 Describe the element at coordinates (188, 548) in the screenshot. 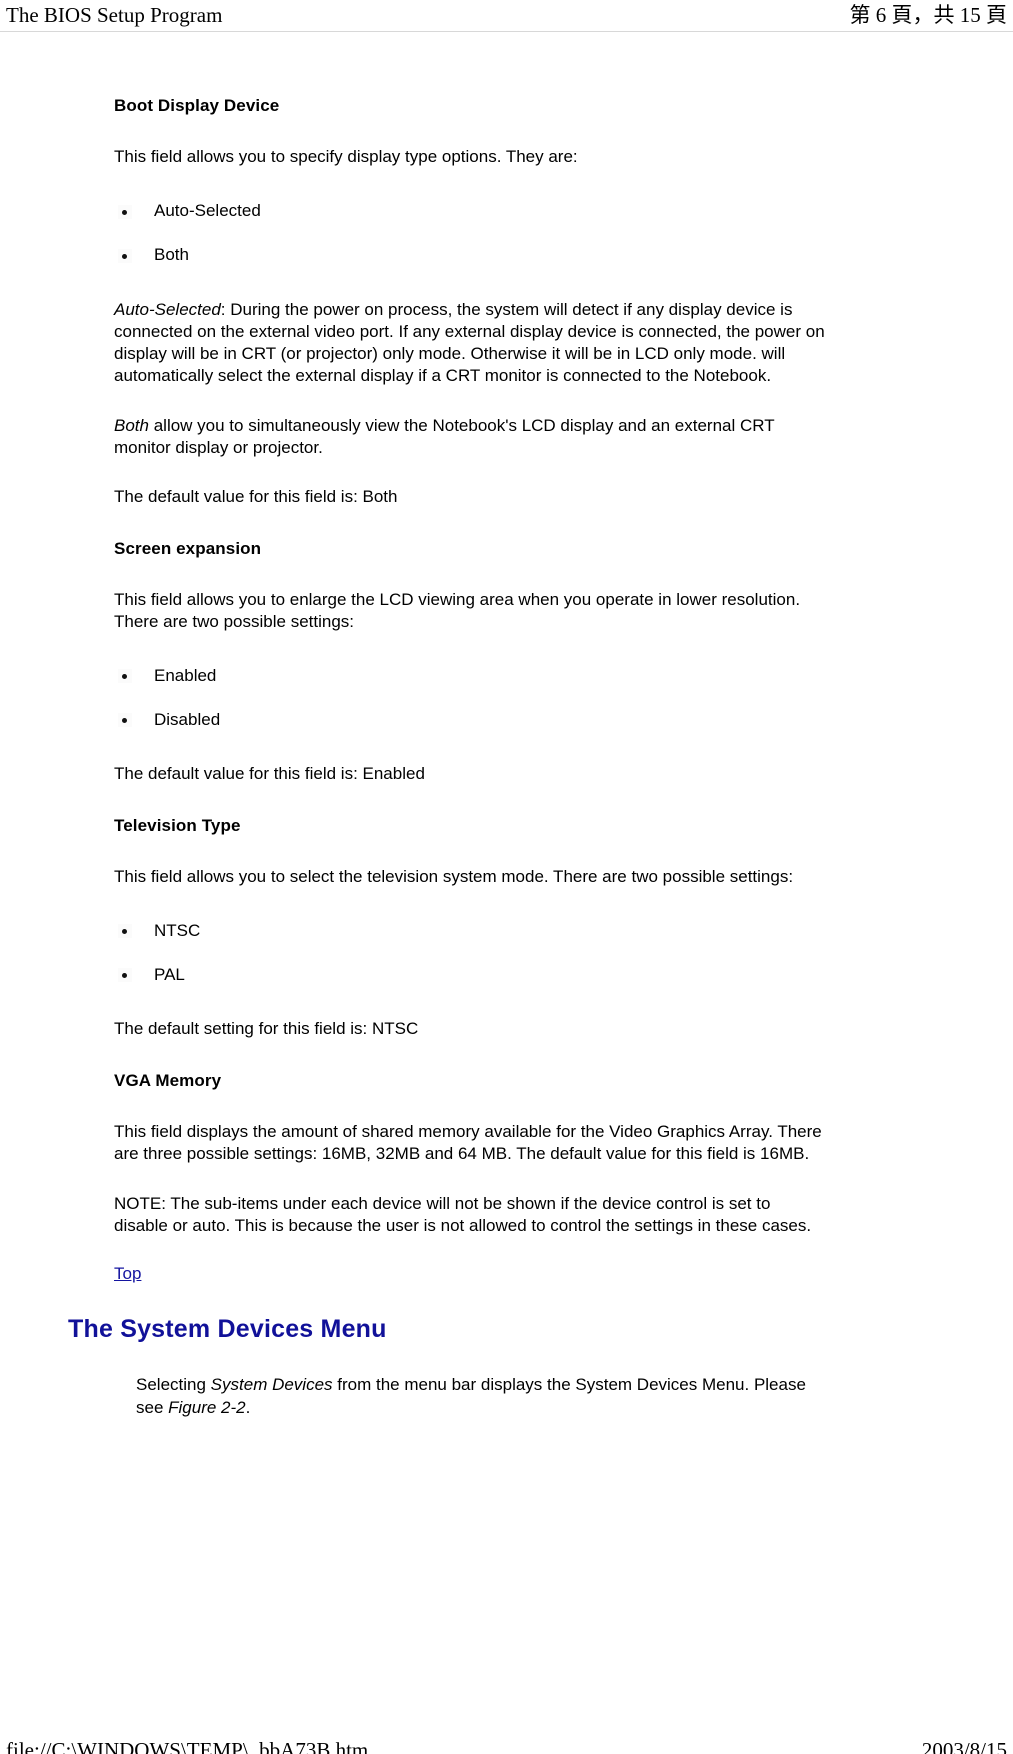

I see `section-heading: Screen expansion` at that location.